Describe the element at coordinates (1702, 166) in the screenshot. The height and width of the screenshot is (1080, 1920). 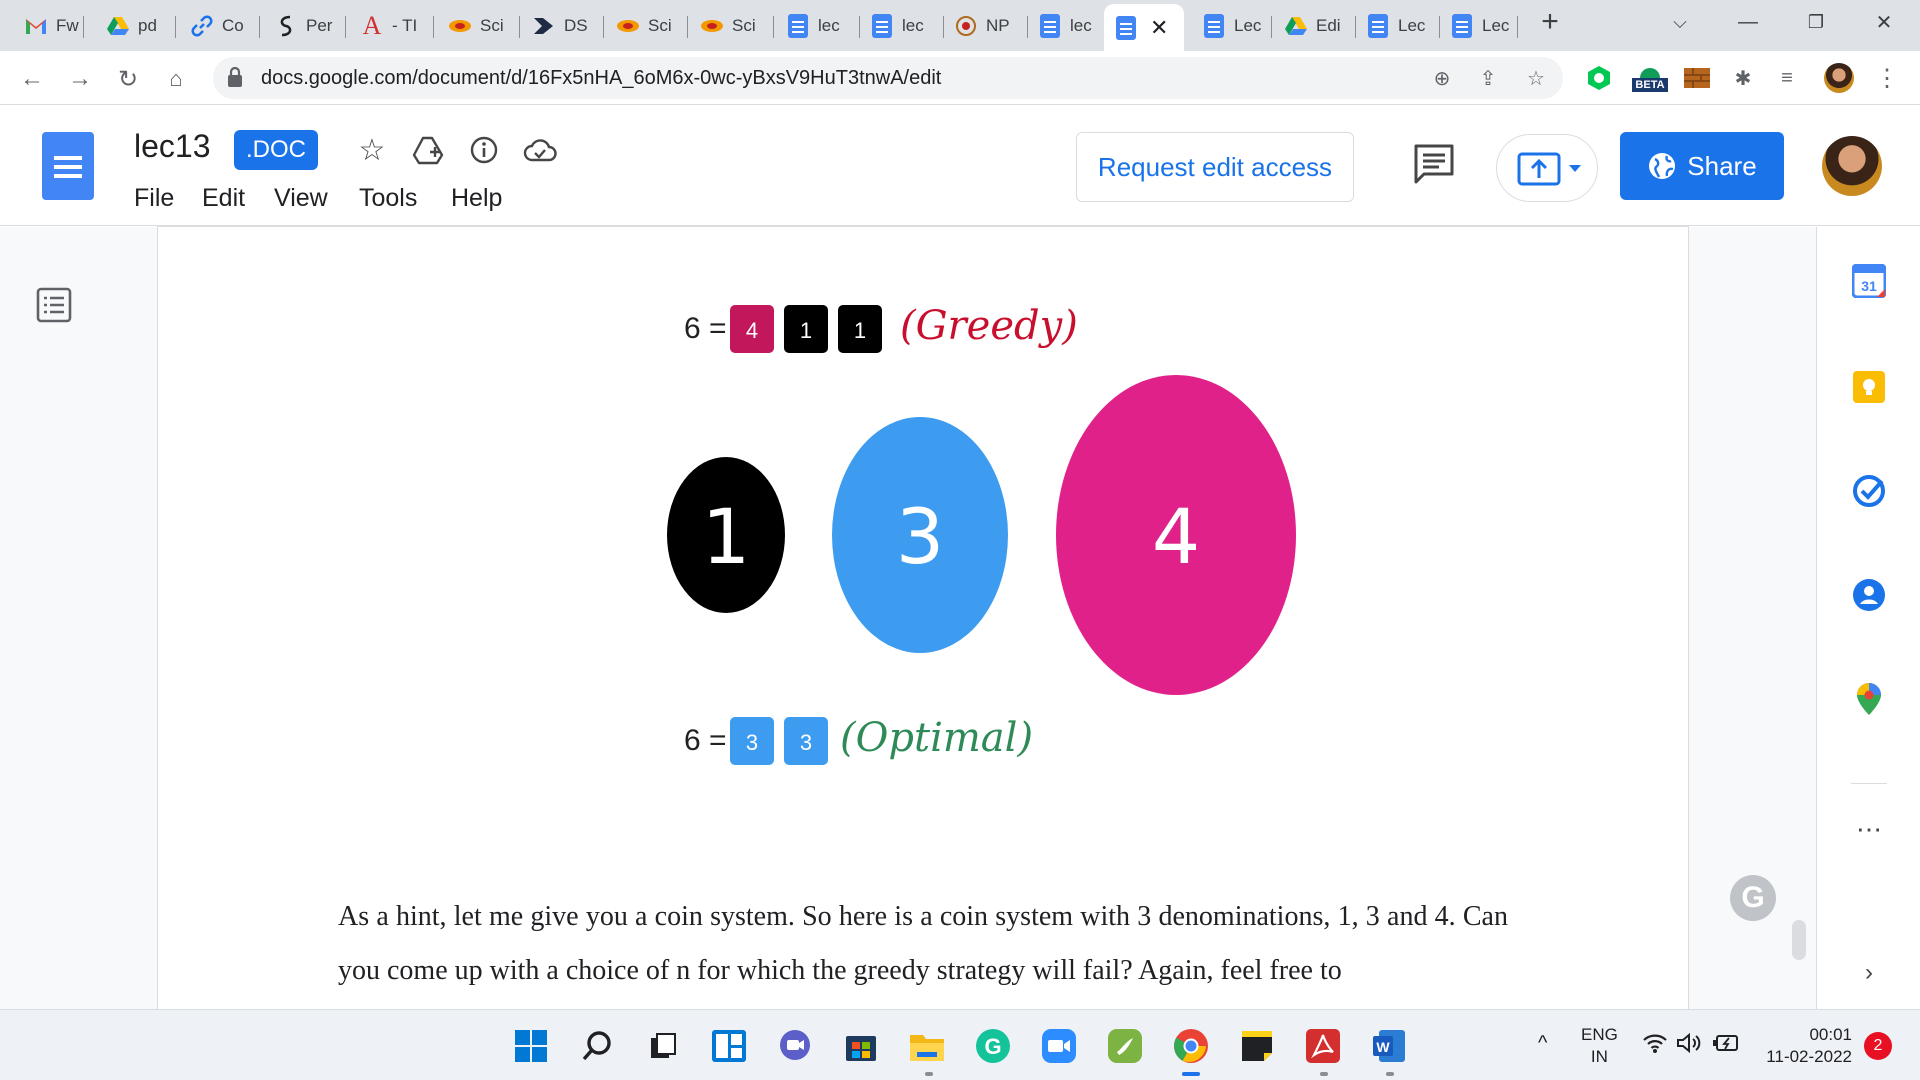
I see `share-button: Share` at that location.